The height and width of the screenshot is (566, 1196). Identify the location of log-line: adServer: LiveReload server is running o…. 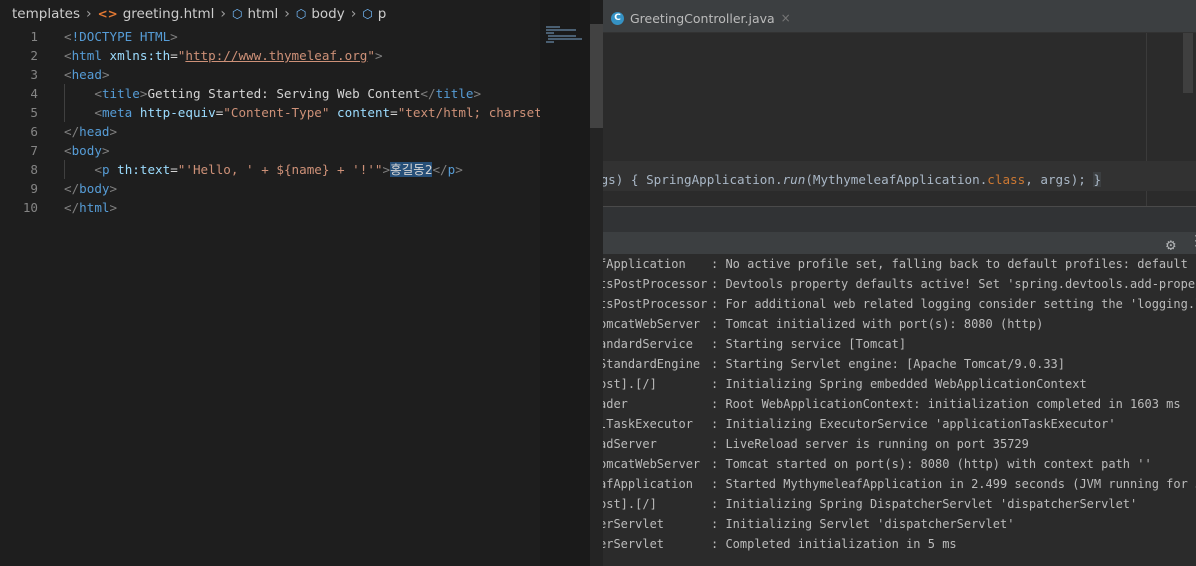
(899, 444).